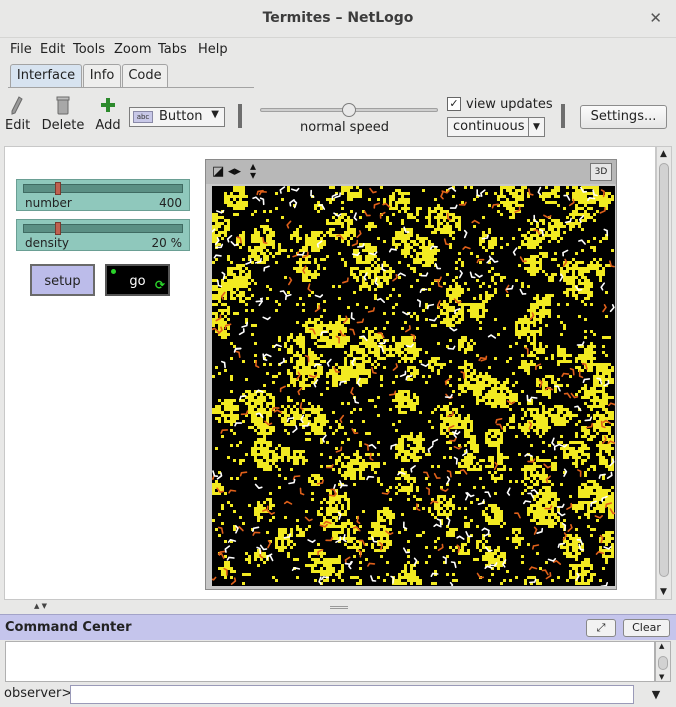  I want to click on history-dropdown-icon: ▼, so click(656, 694).